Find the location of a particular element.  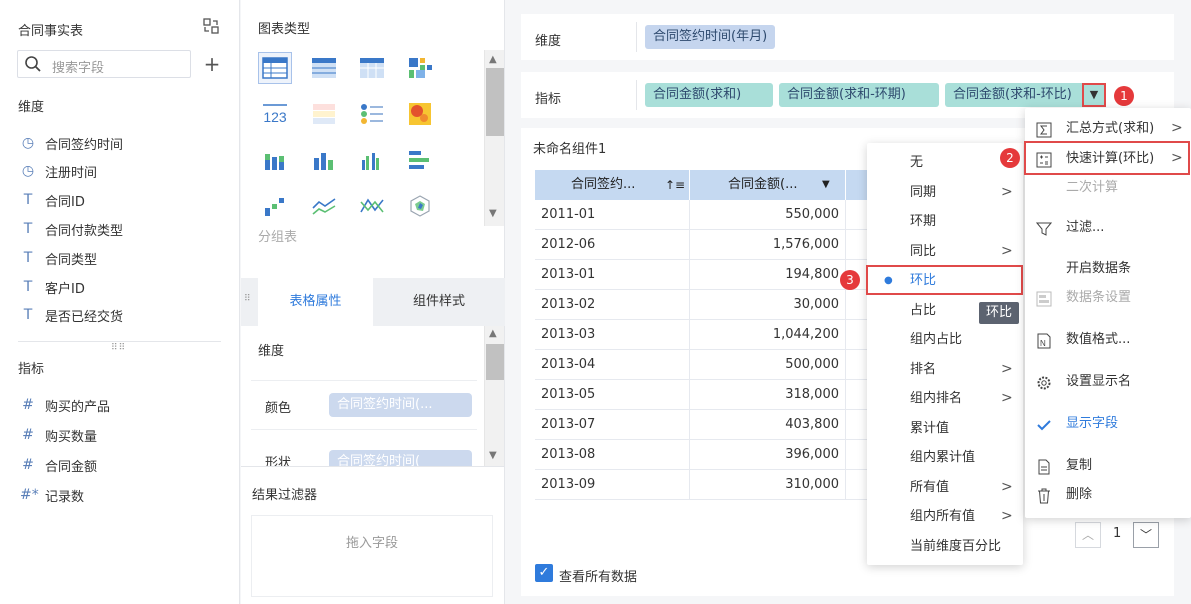

context-menu-item: 复制 is located at coordinates (1108, 465).